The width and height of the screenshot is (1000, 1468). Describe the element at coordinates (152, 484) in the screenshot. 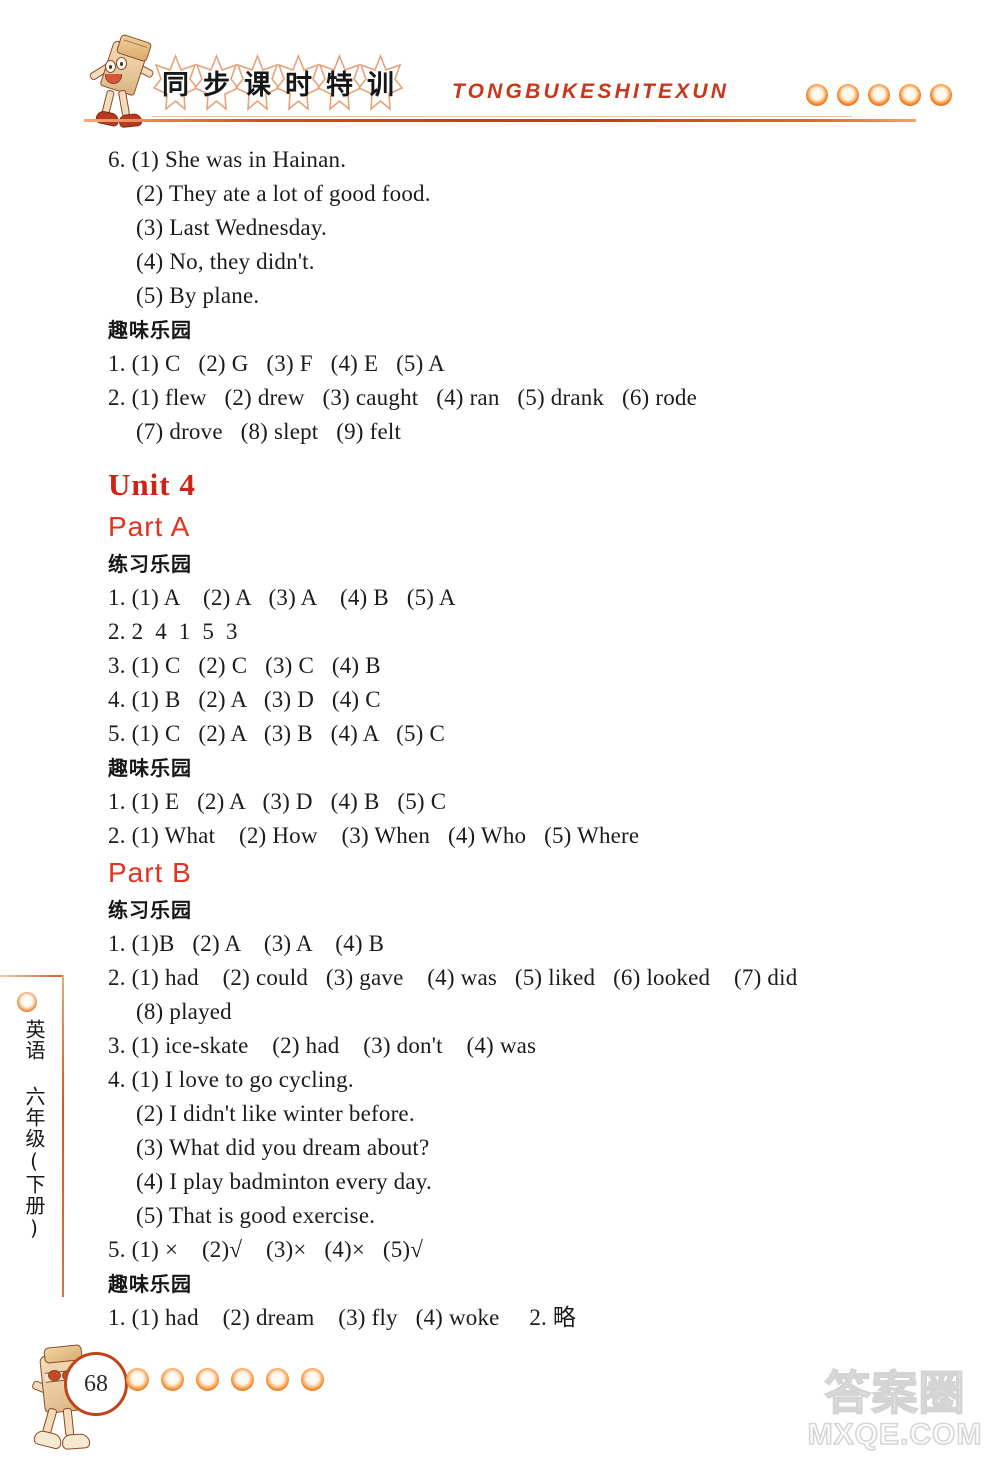

I see `unit-heading: Unit 4` at that location.